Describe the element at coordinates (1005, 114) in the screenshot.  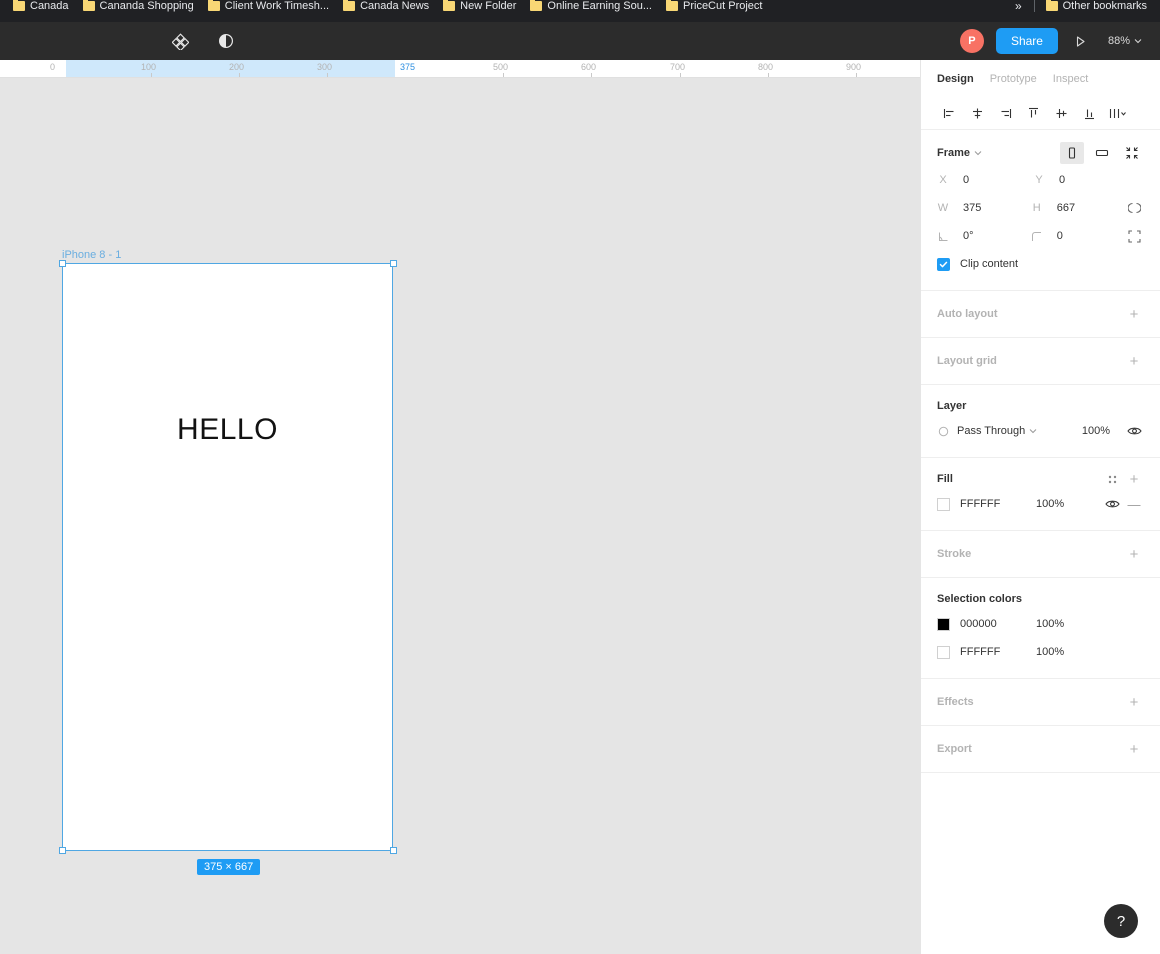
I see `align-right-icon` at that location.